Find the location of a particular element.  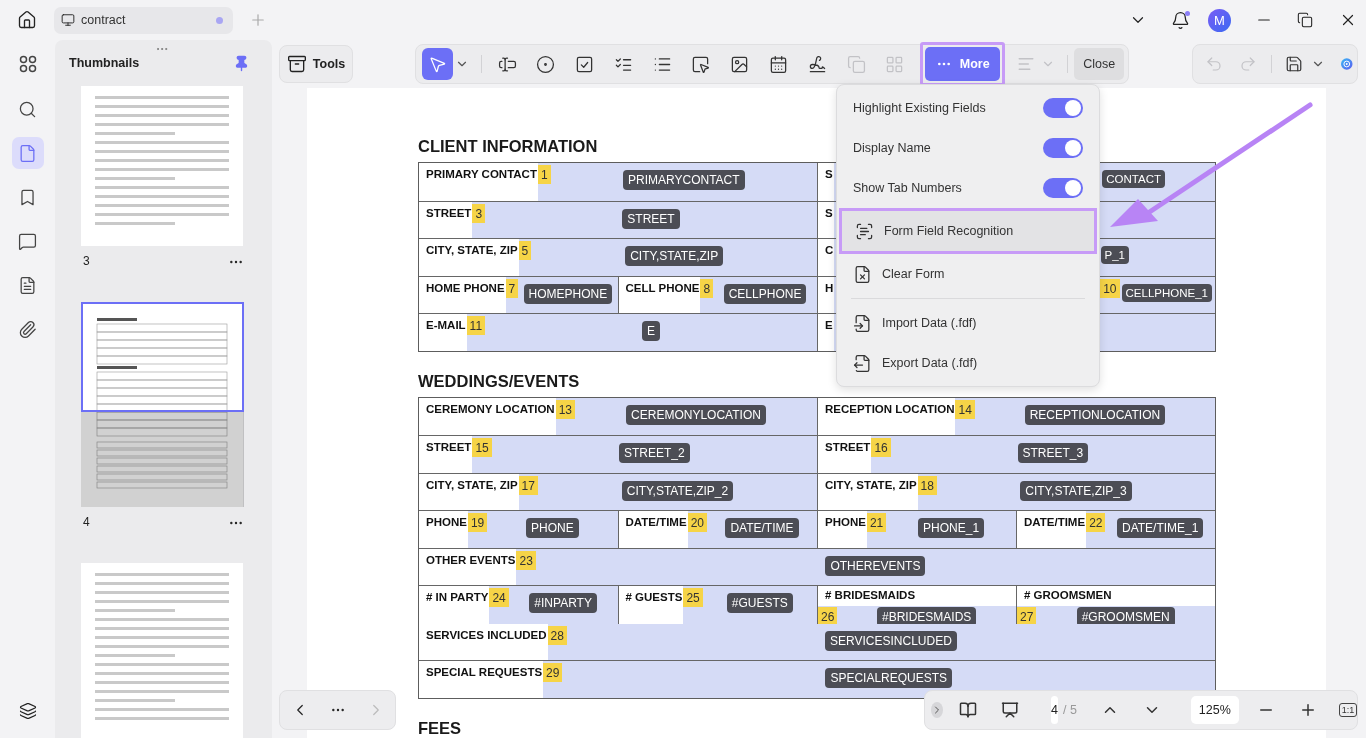

actual-size-button: 1:1 is located at coordinates (1348, 710).